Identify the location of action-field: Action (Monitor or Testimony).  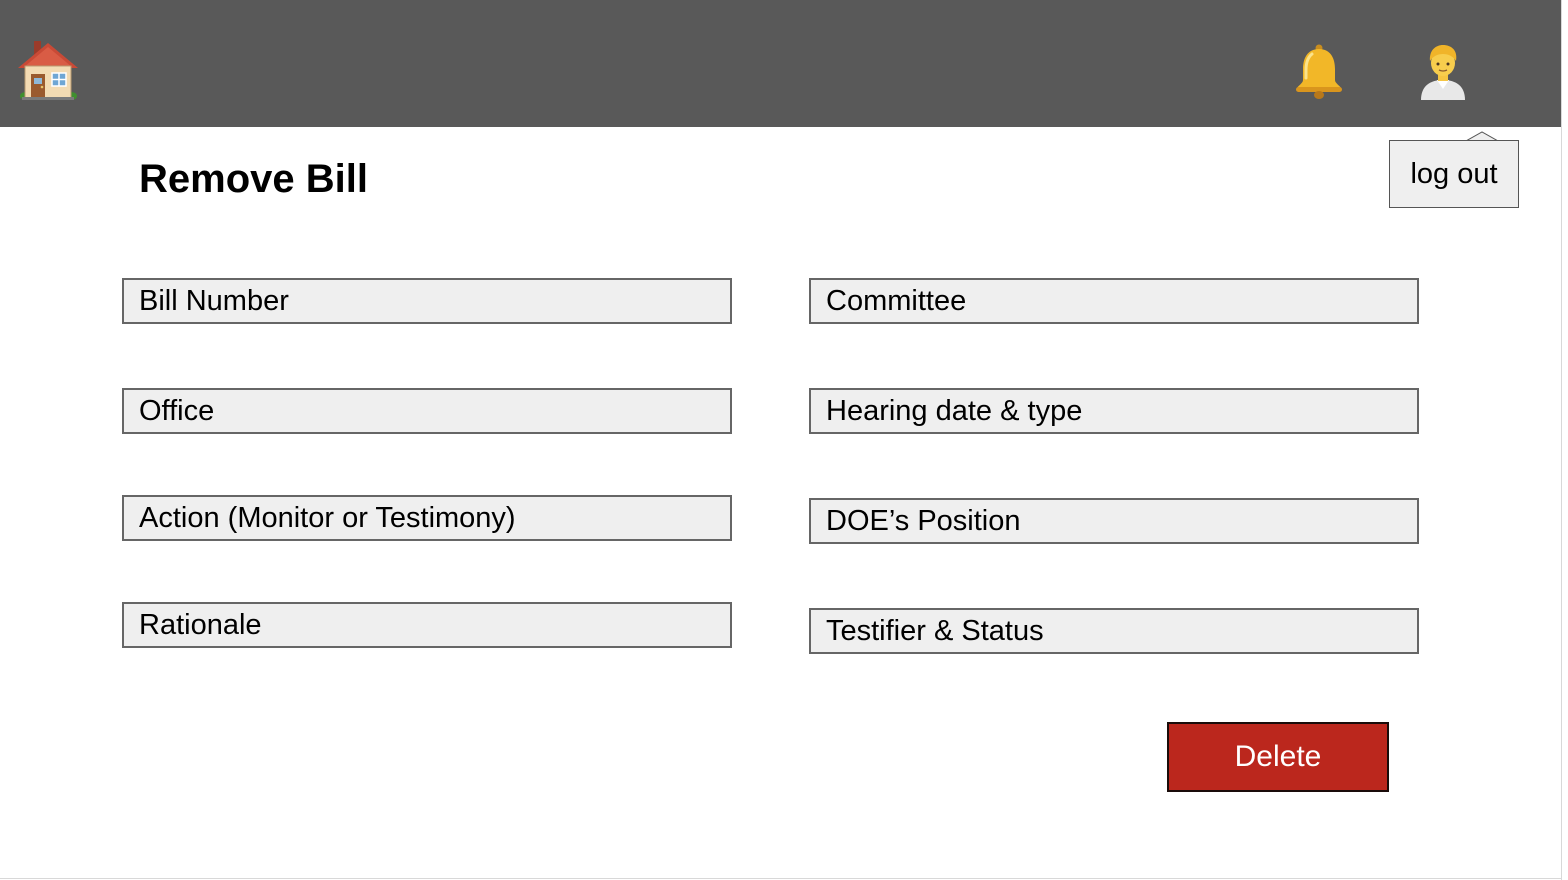
(427, 518).